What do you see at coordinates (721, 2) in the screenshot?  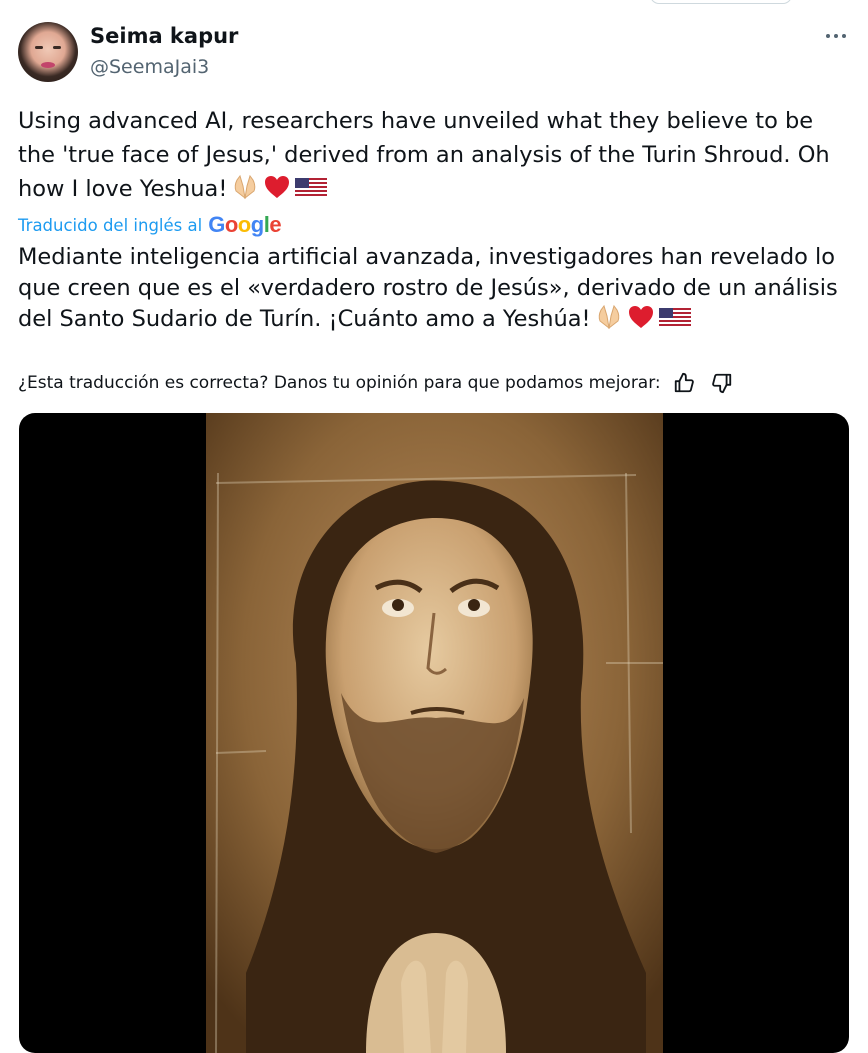 I see `top-pill-button` at bounding box center [721, 2].